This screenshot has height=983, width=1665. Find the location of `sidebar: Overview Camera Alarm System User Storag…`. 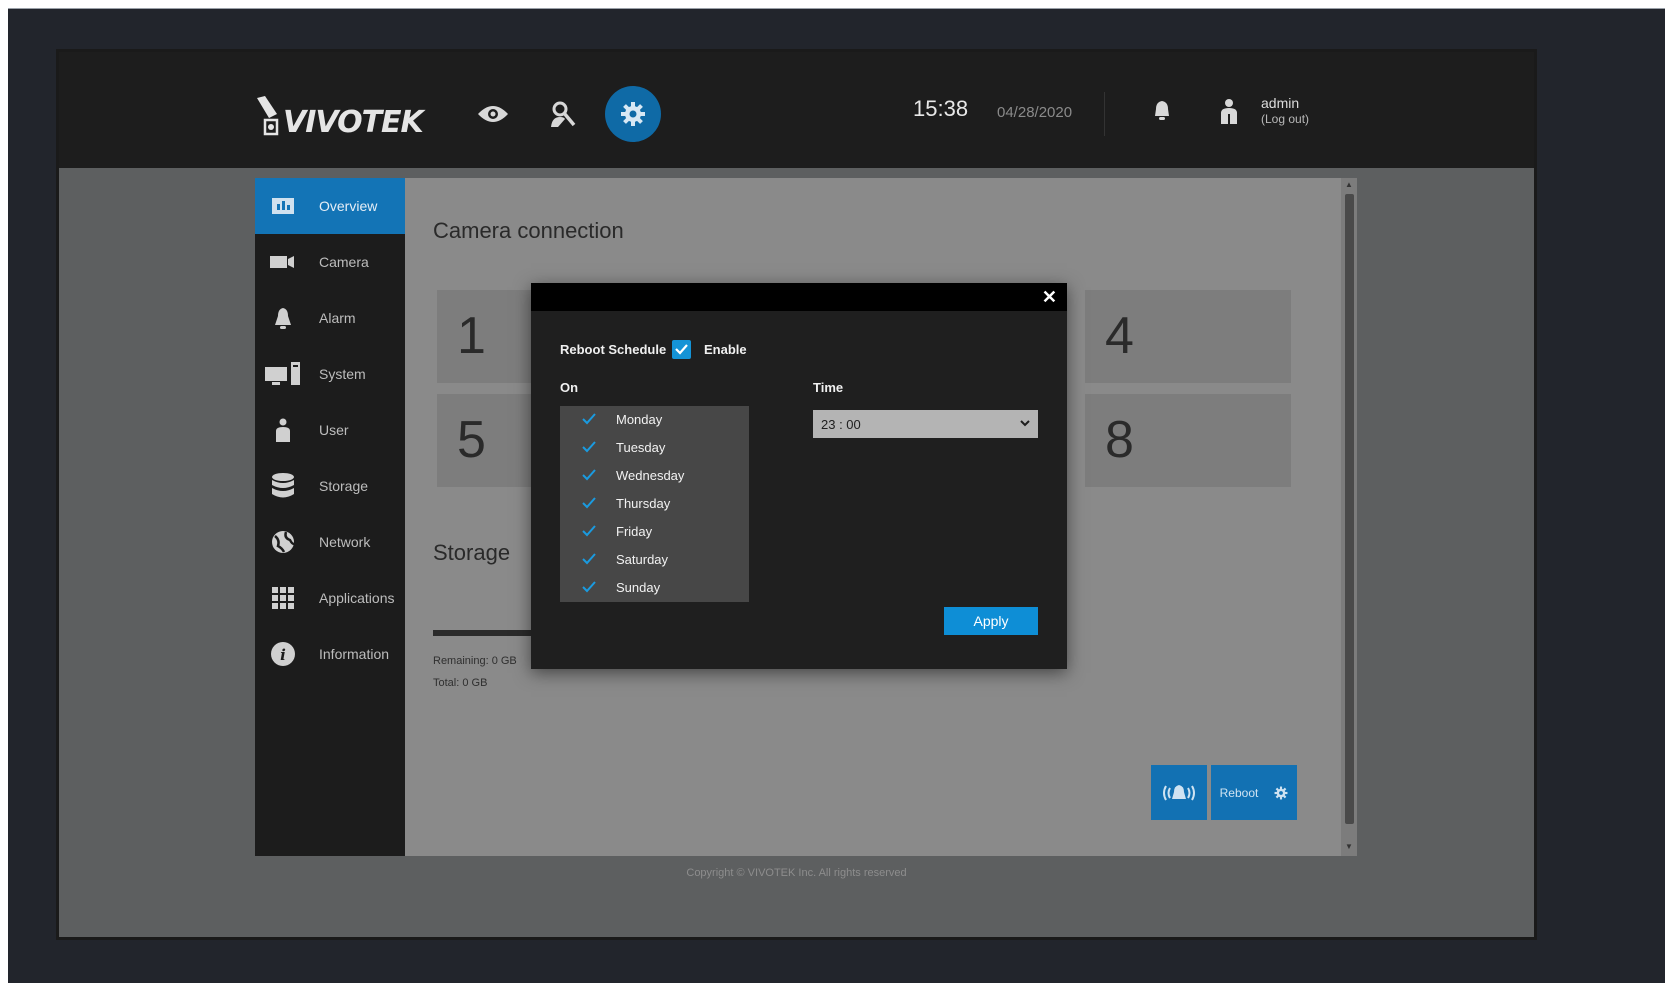

sidebar: Overview Camera Alarm System User Storag… is located at coordinates (330, 517).